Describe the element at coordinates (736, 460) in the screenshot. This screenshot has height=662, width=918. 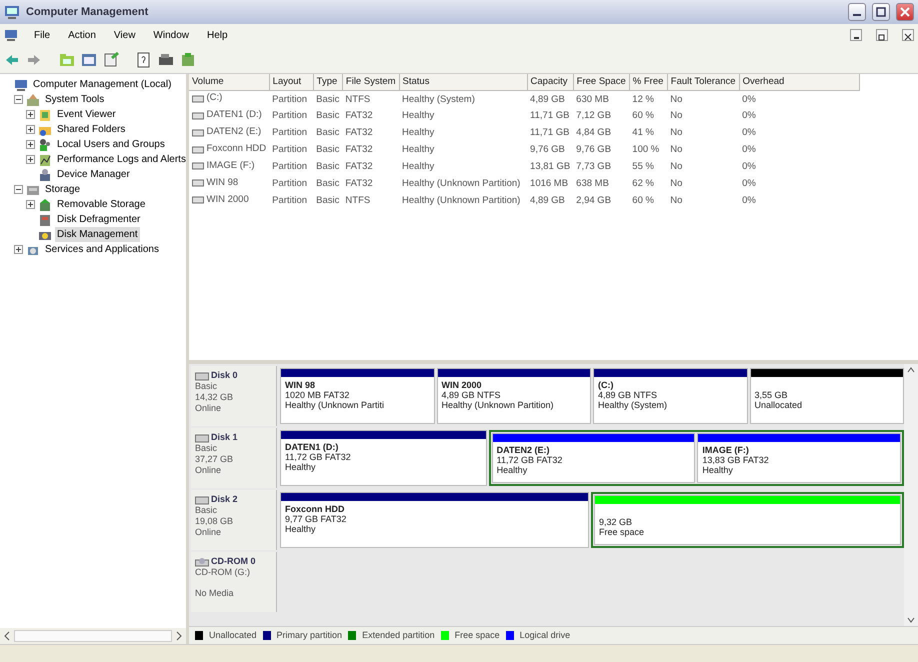
I see `partition-size: 13,83 GB FAT32` at that location.